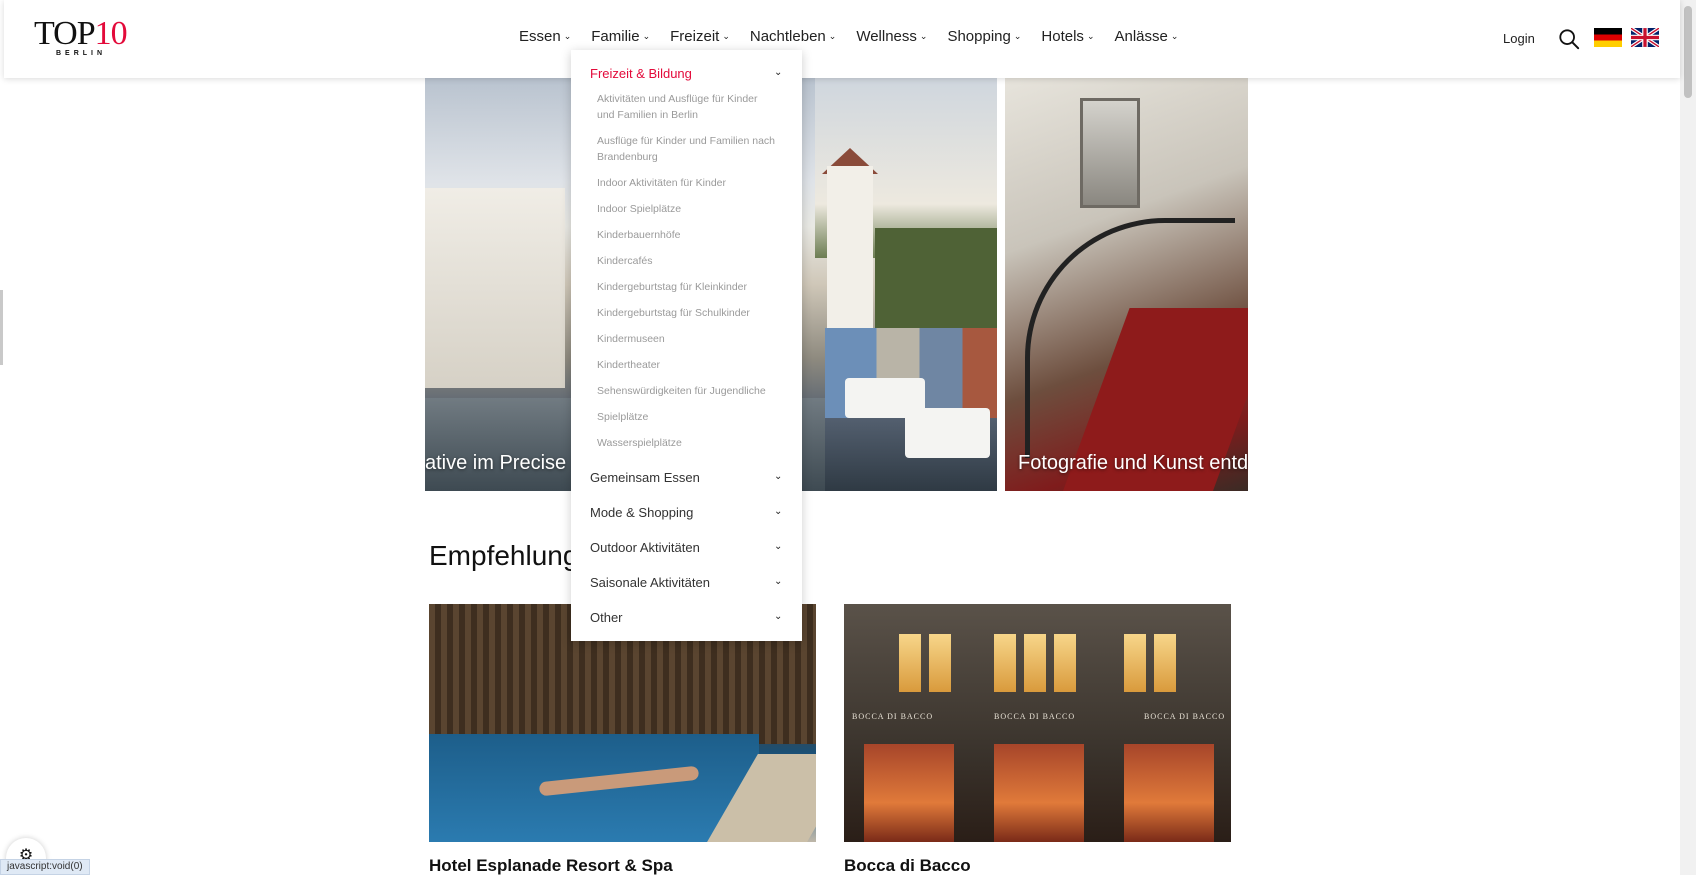 The width and height of the screenshot is (1696, 875). What do you see at coordinates (1, 327) in the screenshot?
I see `side-handle` at bounding box center [1, 327].